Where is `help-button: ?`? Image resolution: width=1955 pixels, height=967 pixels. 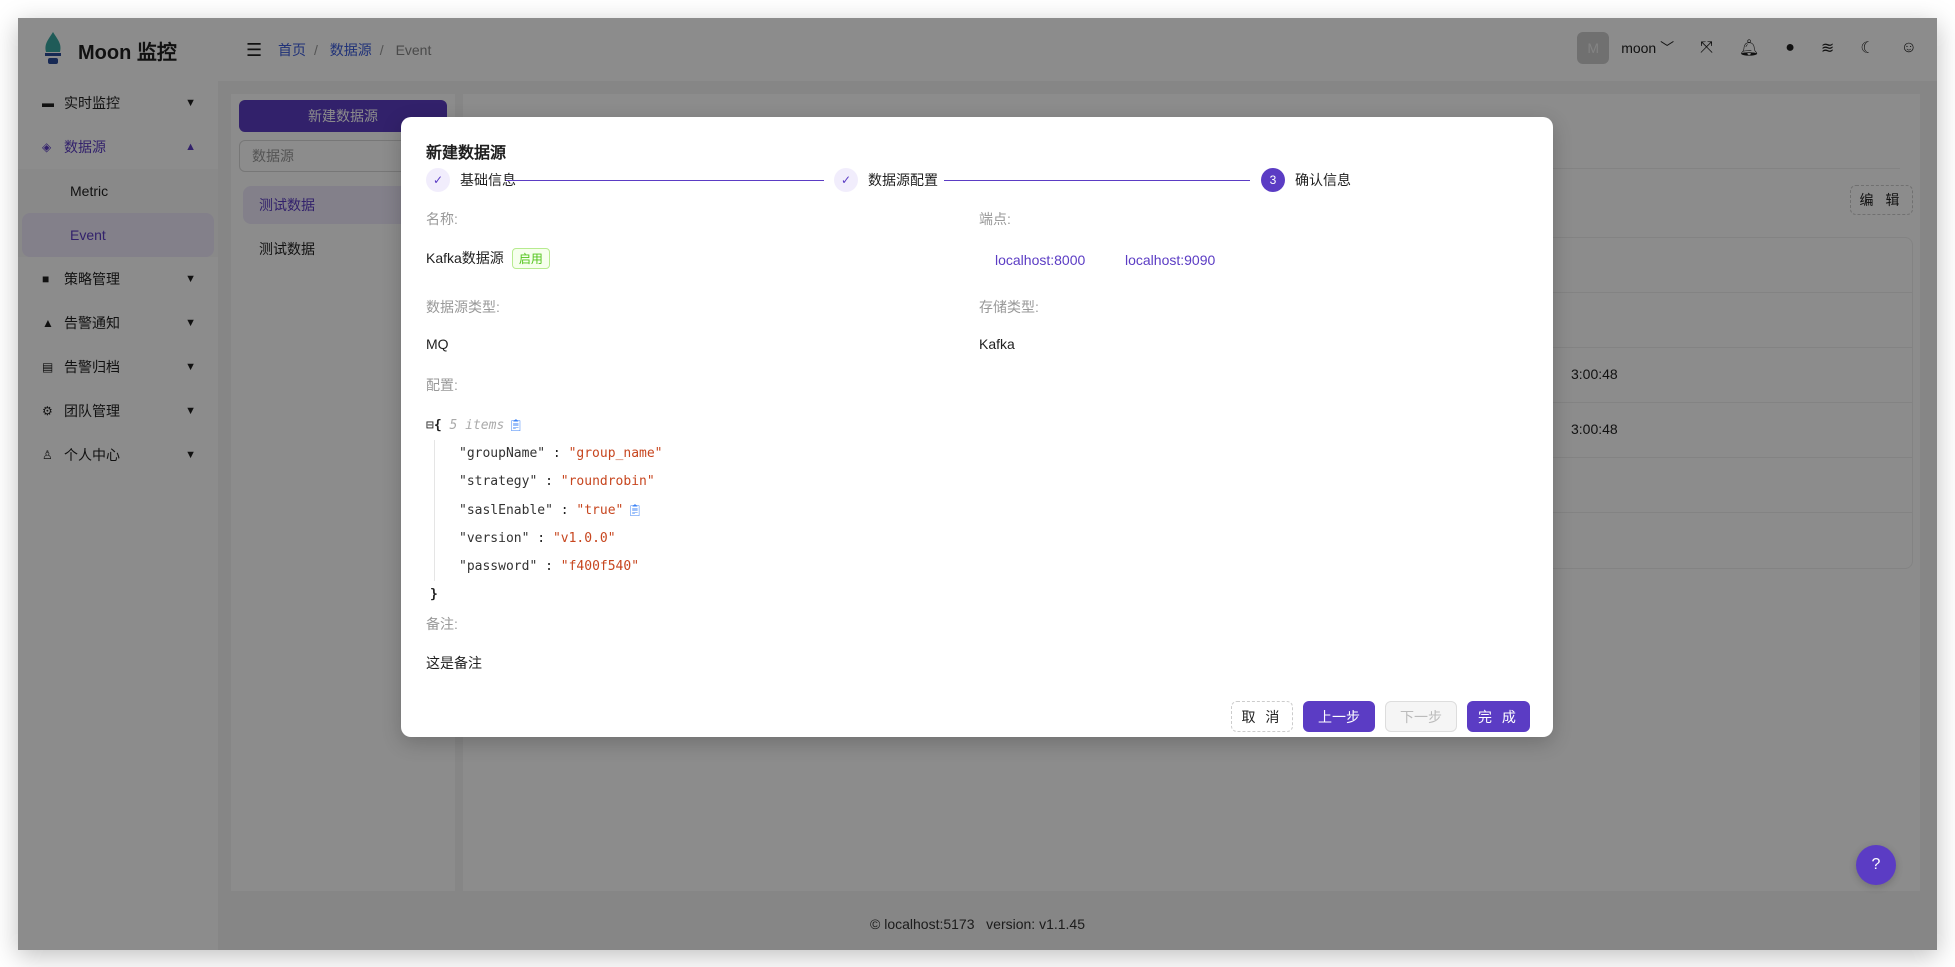
help-button: ? is located at coordinates (1876, 865).